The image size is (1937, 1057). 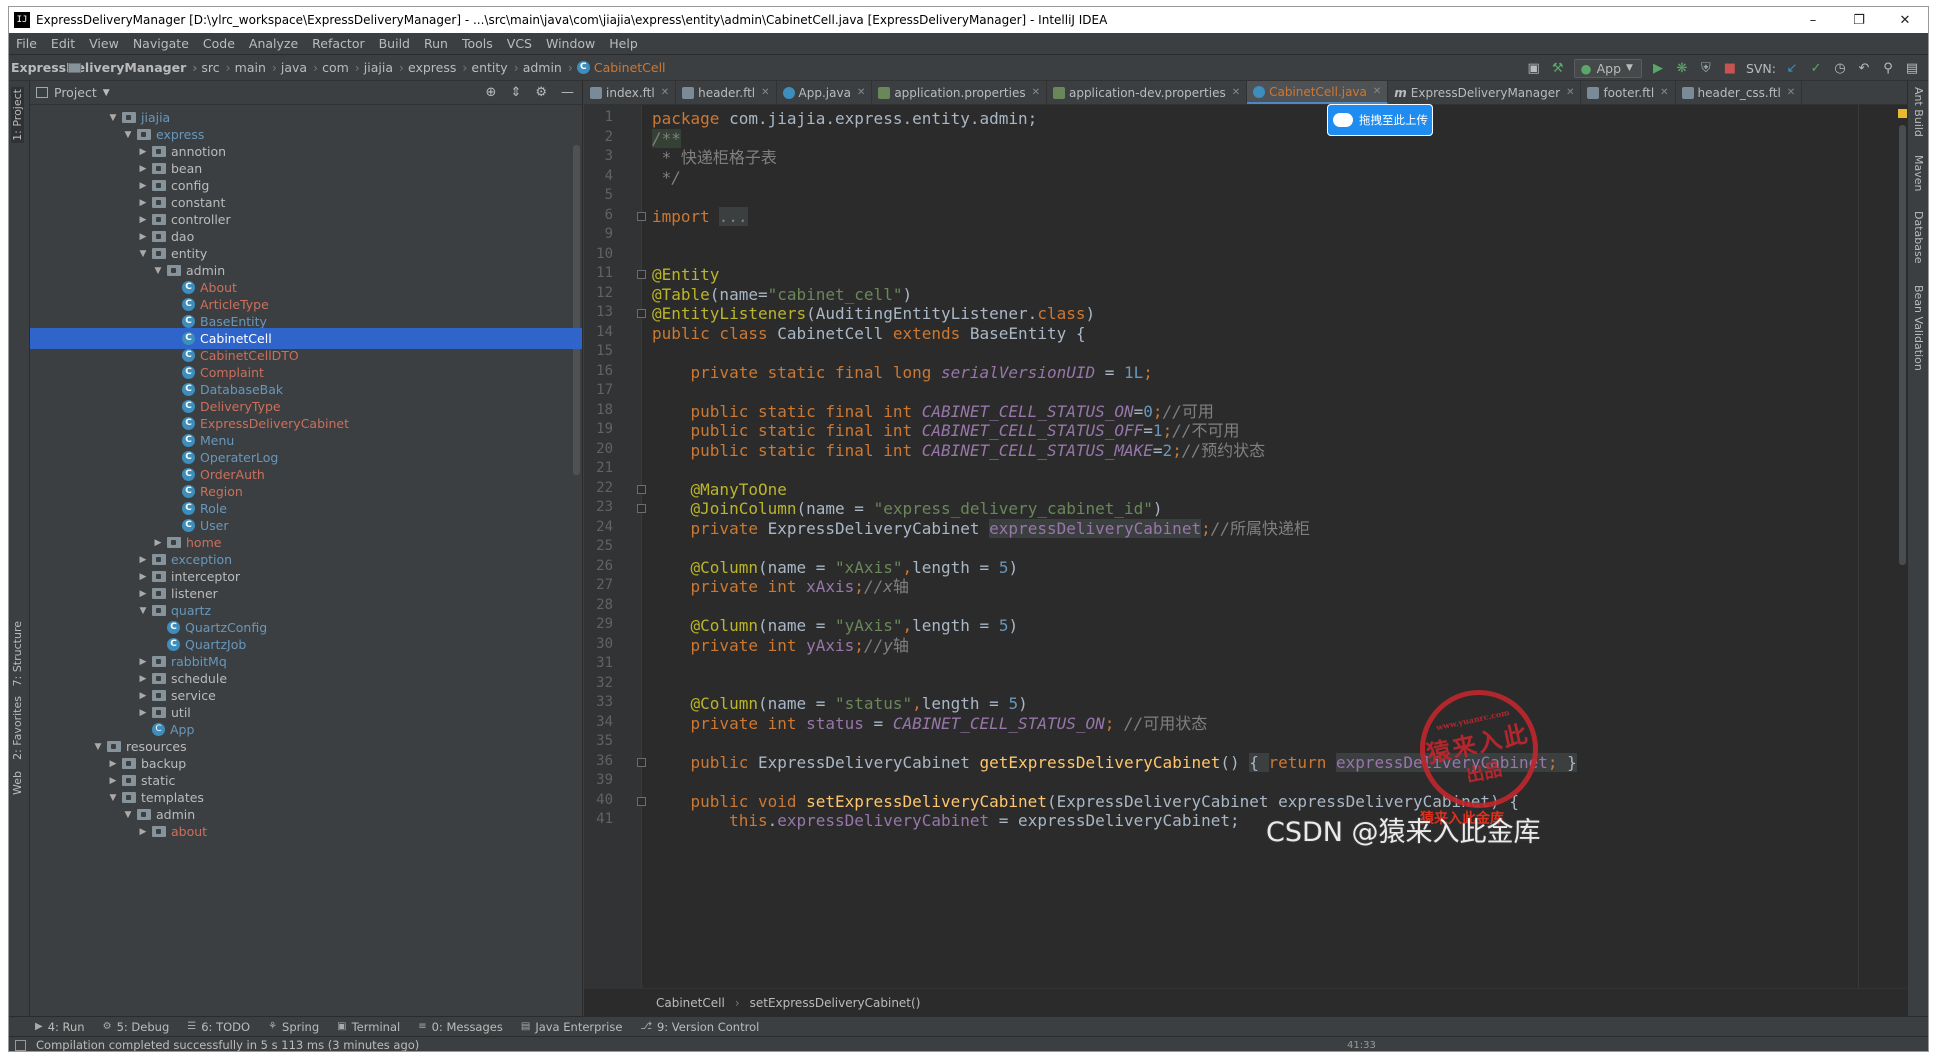 What do you see at coordinates (519, 43) in the screenshot?
I see `menu-vcs: VCS` at bounding box center [519, 43].